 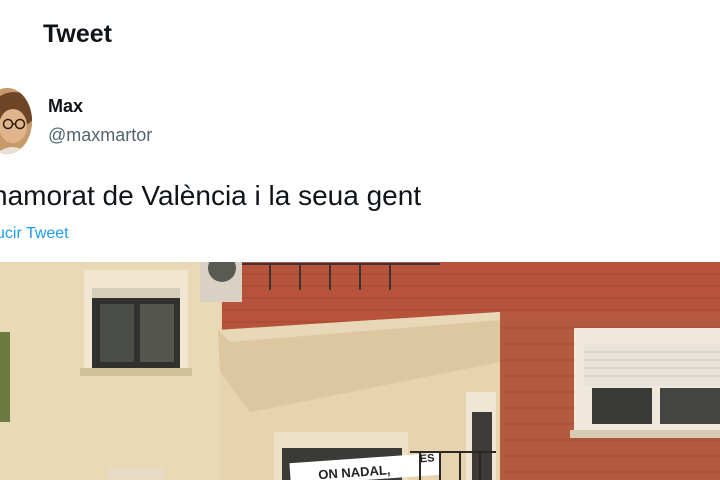 What do you see at coordinates (426, 458) in the screenshot?
I see `banner-text-2: ES` at bounding box center [426, 458].